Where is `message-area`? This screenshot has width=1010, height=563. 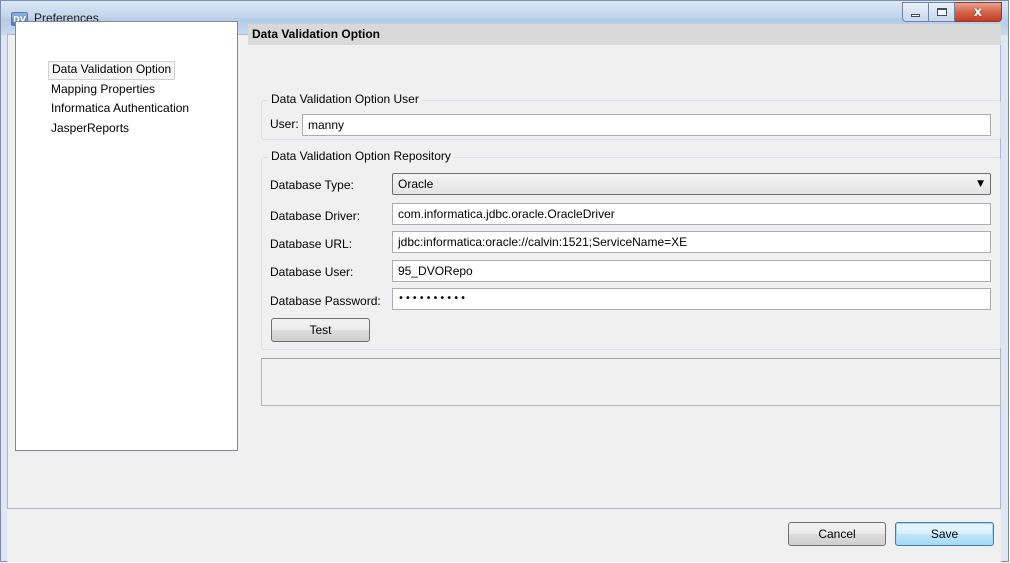 message-area is located at coordinates (631, 382).